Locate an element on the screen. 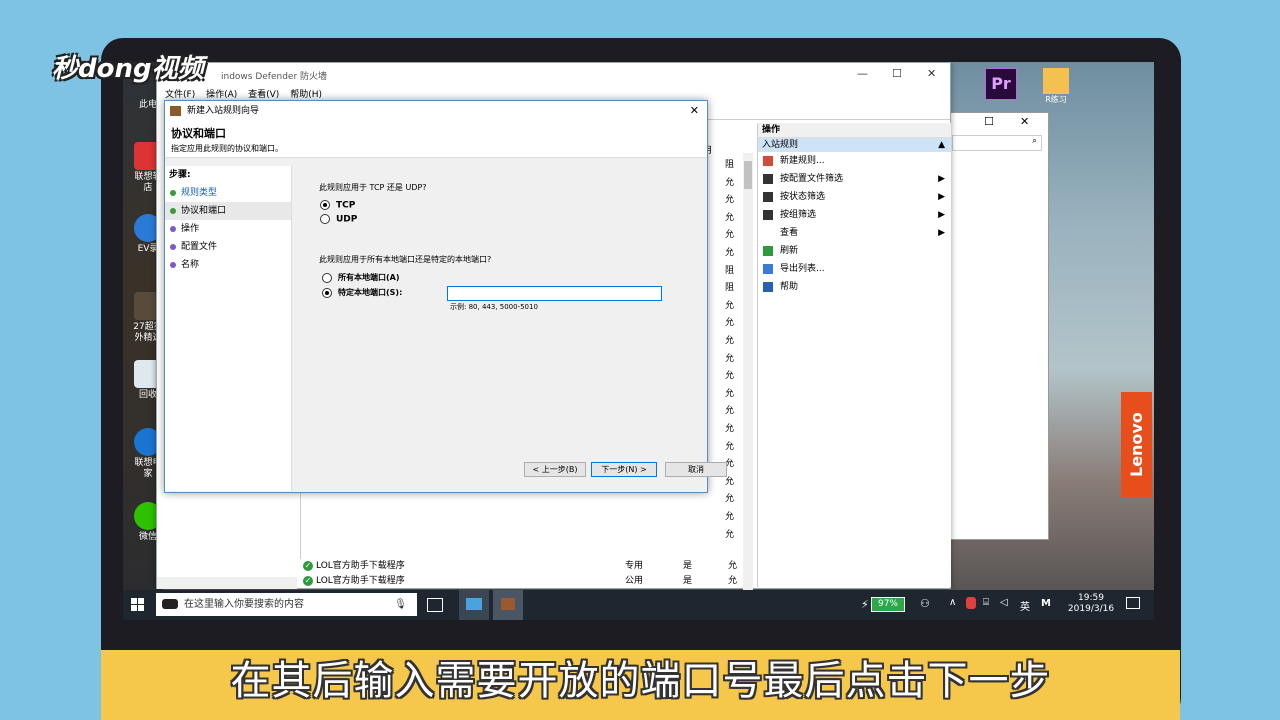  rule-name: LOL官方助手下载程序 is located at coordinates (360, 581).